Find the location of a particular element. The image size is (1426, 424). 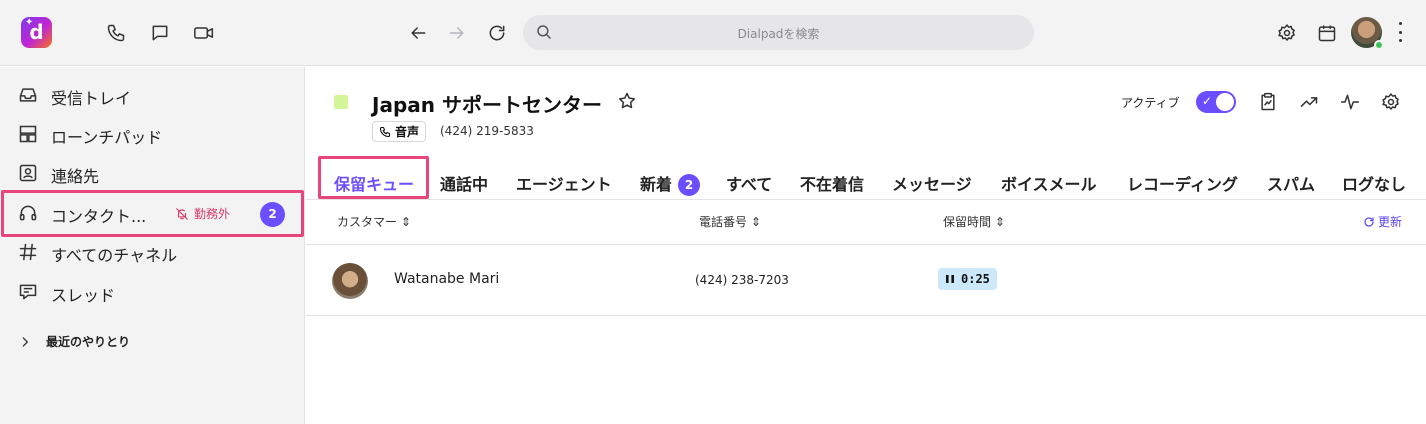

tab-missed: 不在着信 is located at coordinates (832, 183).